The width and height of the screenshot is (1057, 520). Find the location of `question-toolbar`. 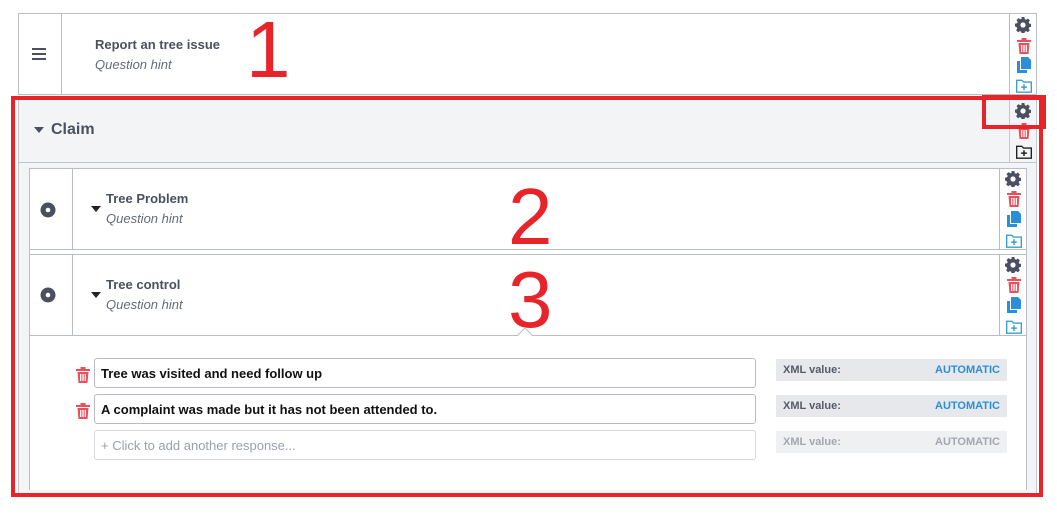

question-toolbar is located at coordinates (1022, 54).